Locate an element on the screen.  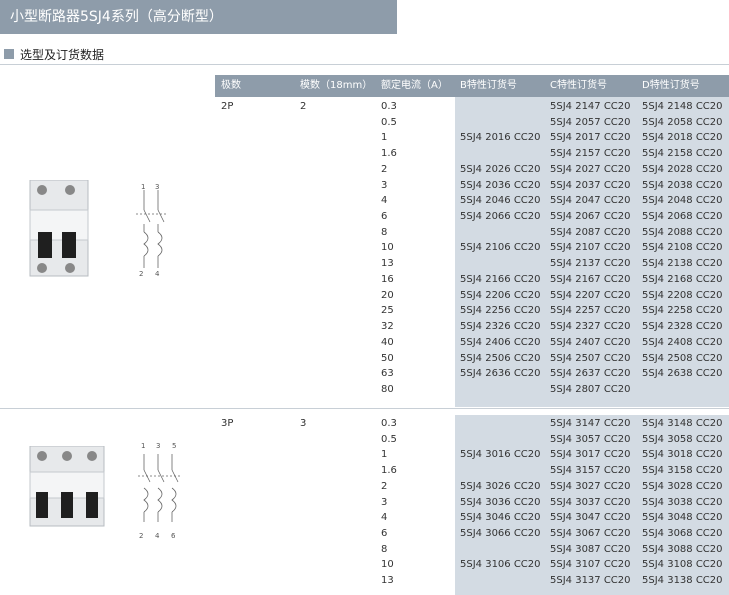
rated-current: 0.5 is located at coordinates (389, 439).